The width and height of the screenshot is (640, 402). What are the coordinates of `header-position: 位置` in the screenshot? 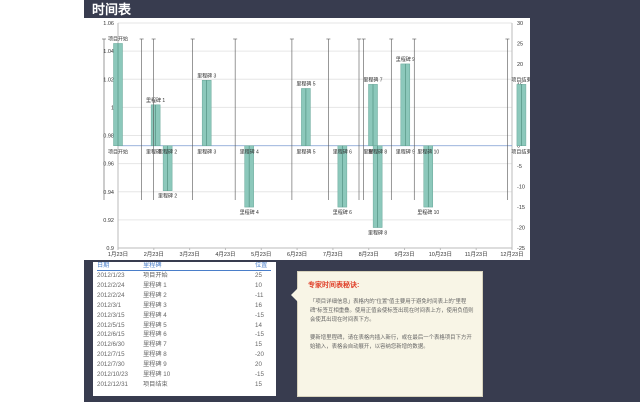 It's located at (263, 266).